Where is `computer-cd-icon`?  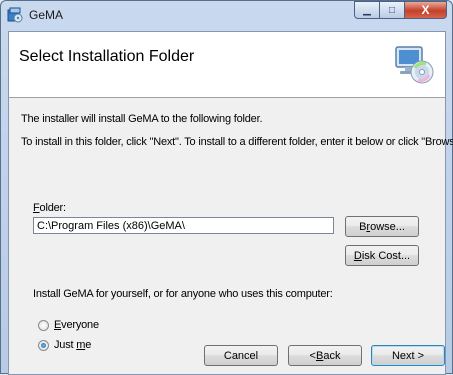
computer-cd-icon is located at coordinates (414, 65).